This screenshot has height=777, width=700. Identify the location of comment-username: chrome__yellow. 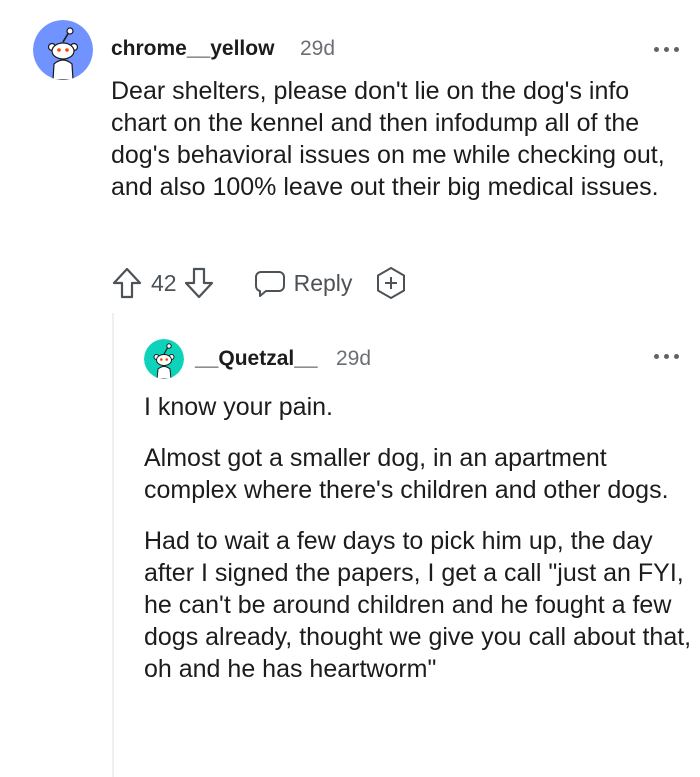
(192, 49).